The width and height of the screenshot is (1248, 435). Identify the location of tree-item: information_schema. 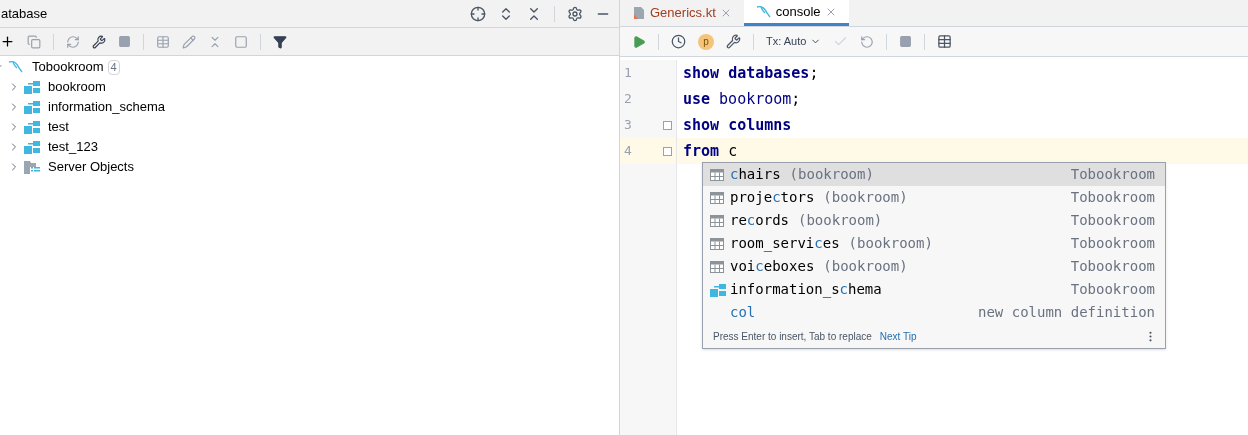
(107, 107).